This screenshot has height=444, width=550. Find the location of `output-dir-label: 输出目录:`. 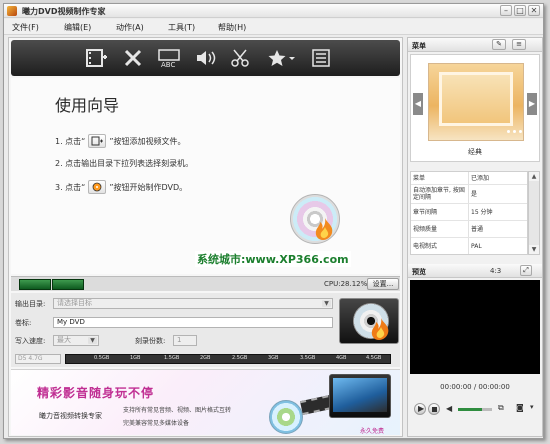

output-dir-label: 输出目录: is located at coordinates (30, 304).